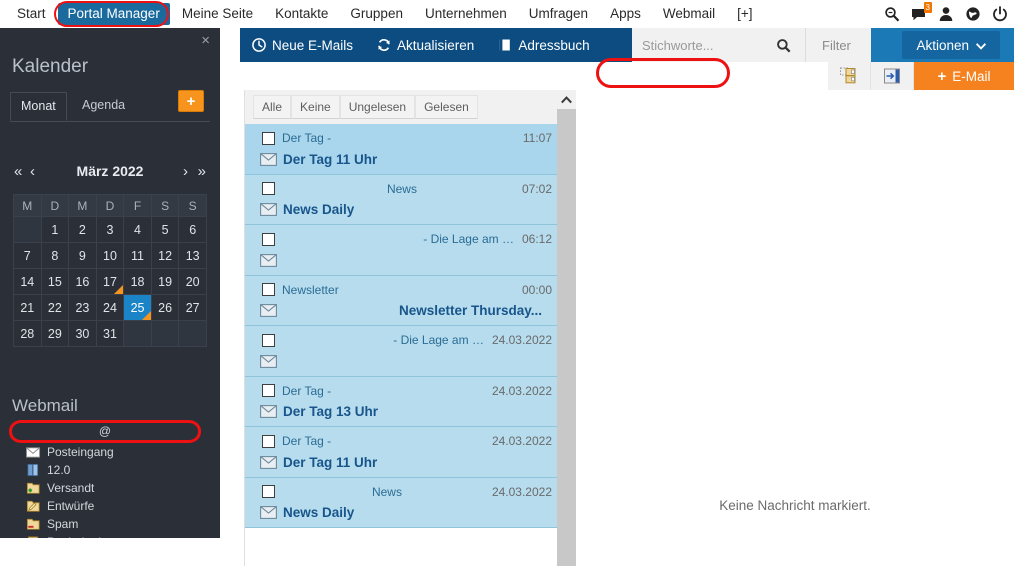 The image size is (1014, 566). What do you see at coordinates (48, 470) in the screenshot?
I see `folder-item-12-0: 12.0` at bounding box center [48, 470].